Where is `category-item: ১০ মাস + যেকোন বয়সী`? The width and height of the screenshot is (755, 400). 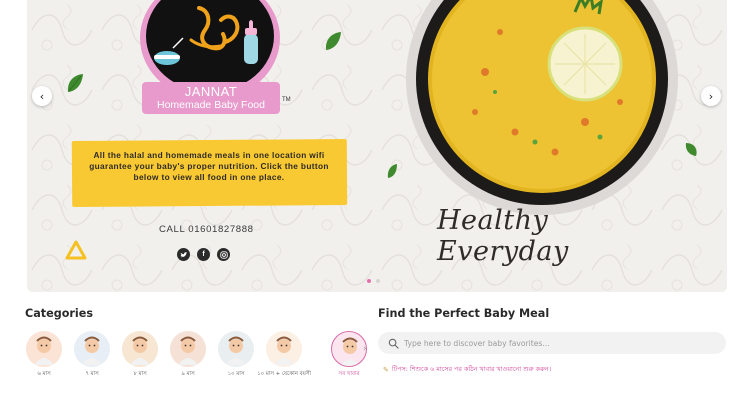 category-item: ১০ মাস + যেকোন বয়সী is located at coordinates (284, 355).